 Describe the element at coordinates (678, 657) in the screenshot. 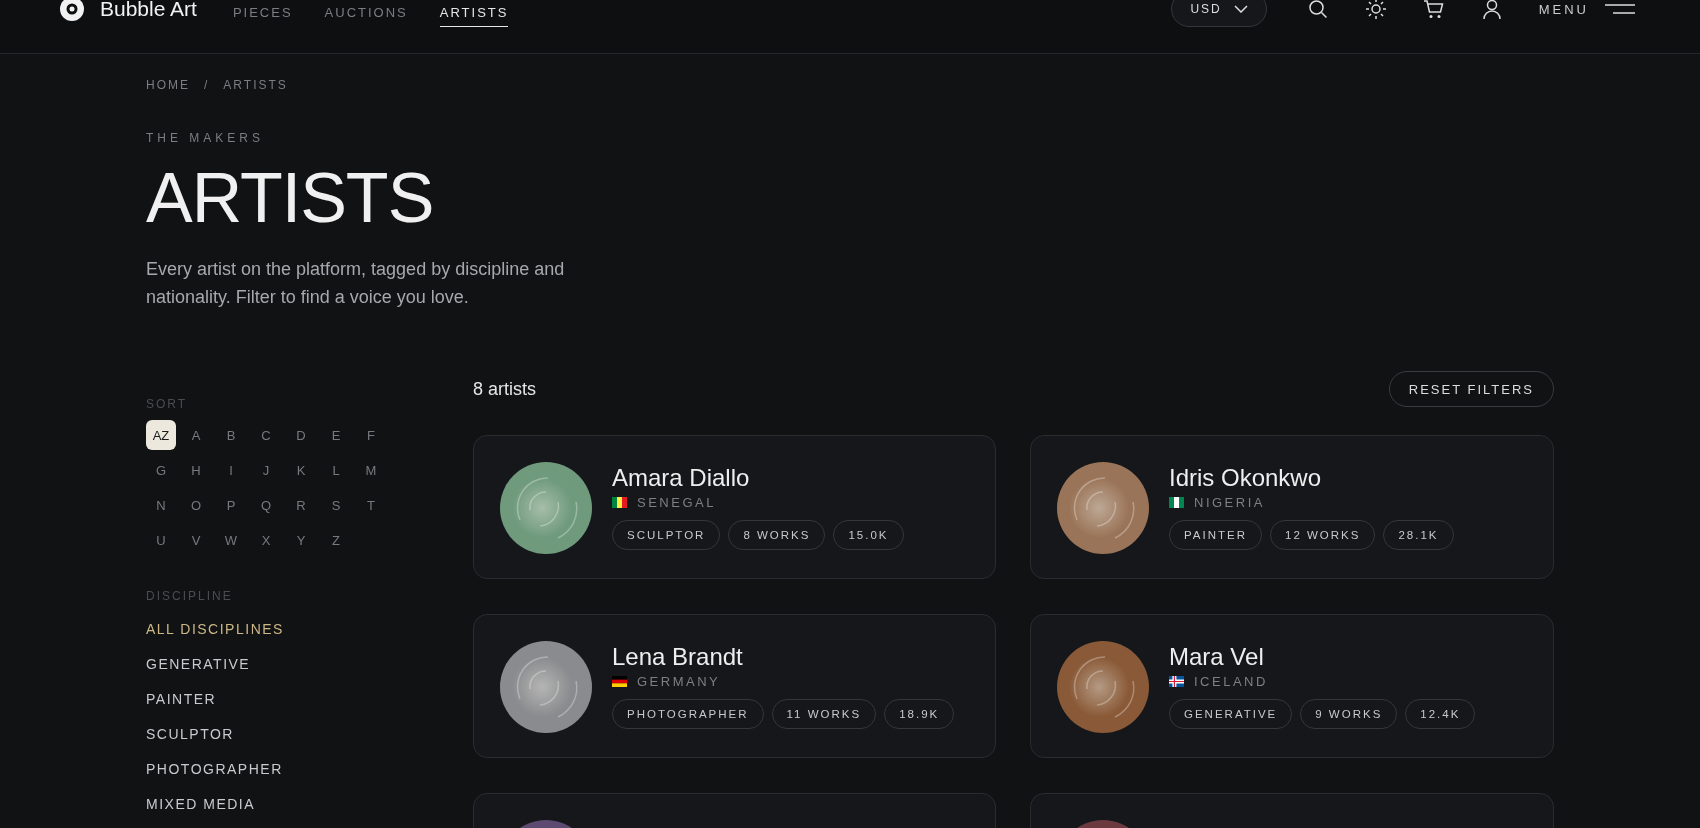

I see `artist-name: Lena Brandt` at that location.